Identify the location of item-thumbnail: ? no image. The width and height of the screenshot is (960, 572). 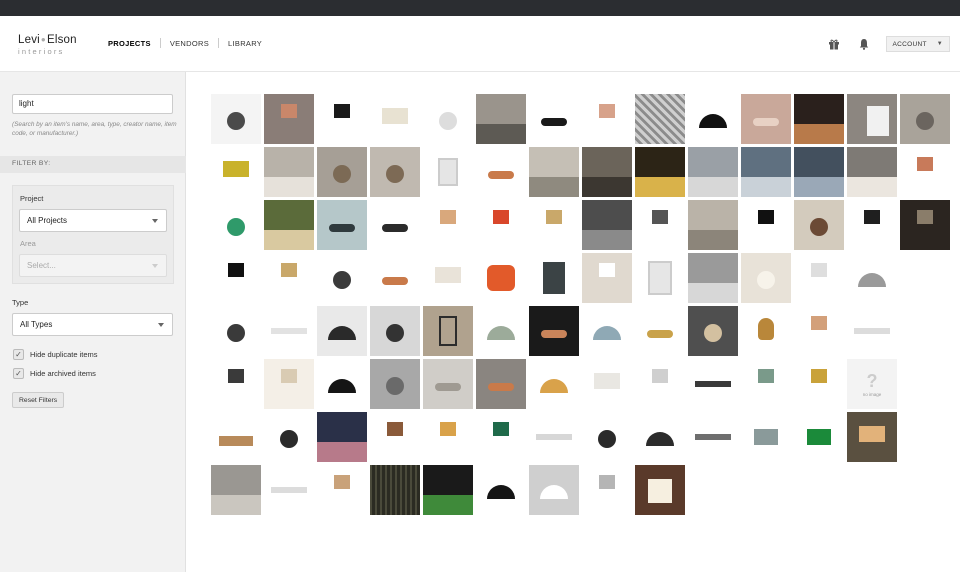
(872, 384).